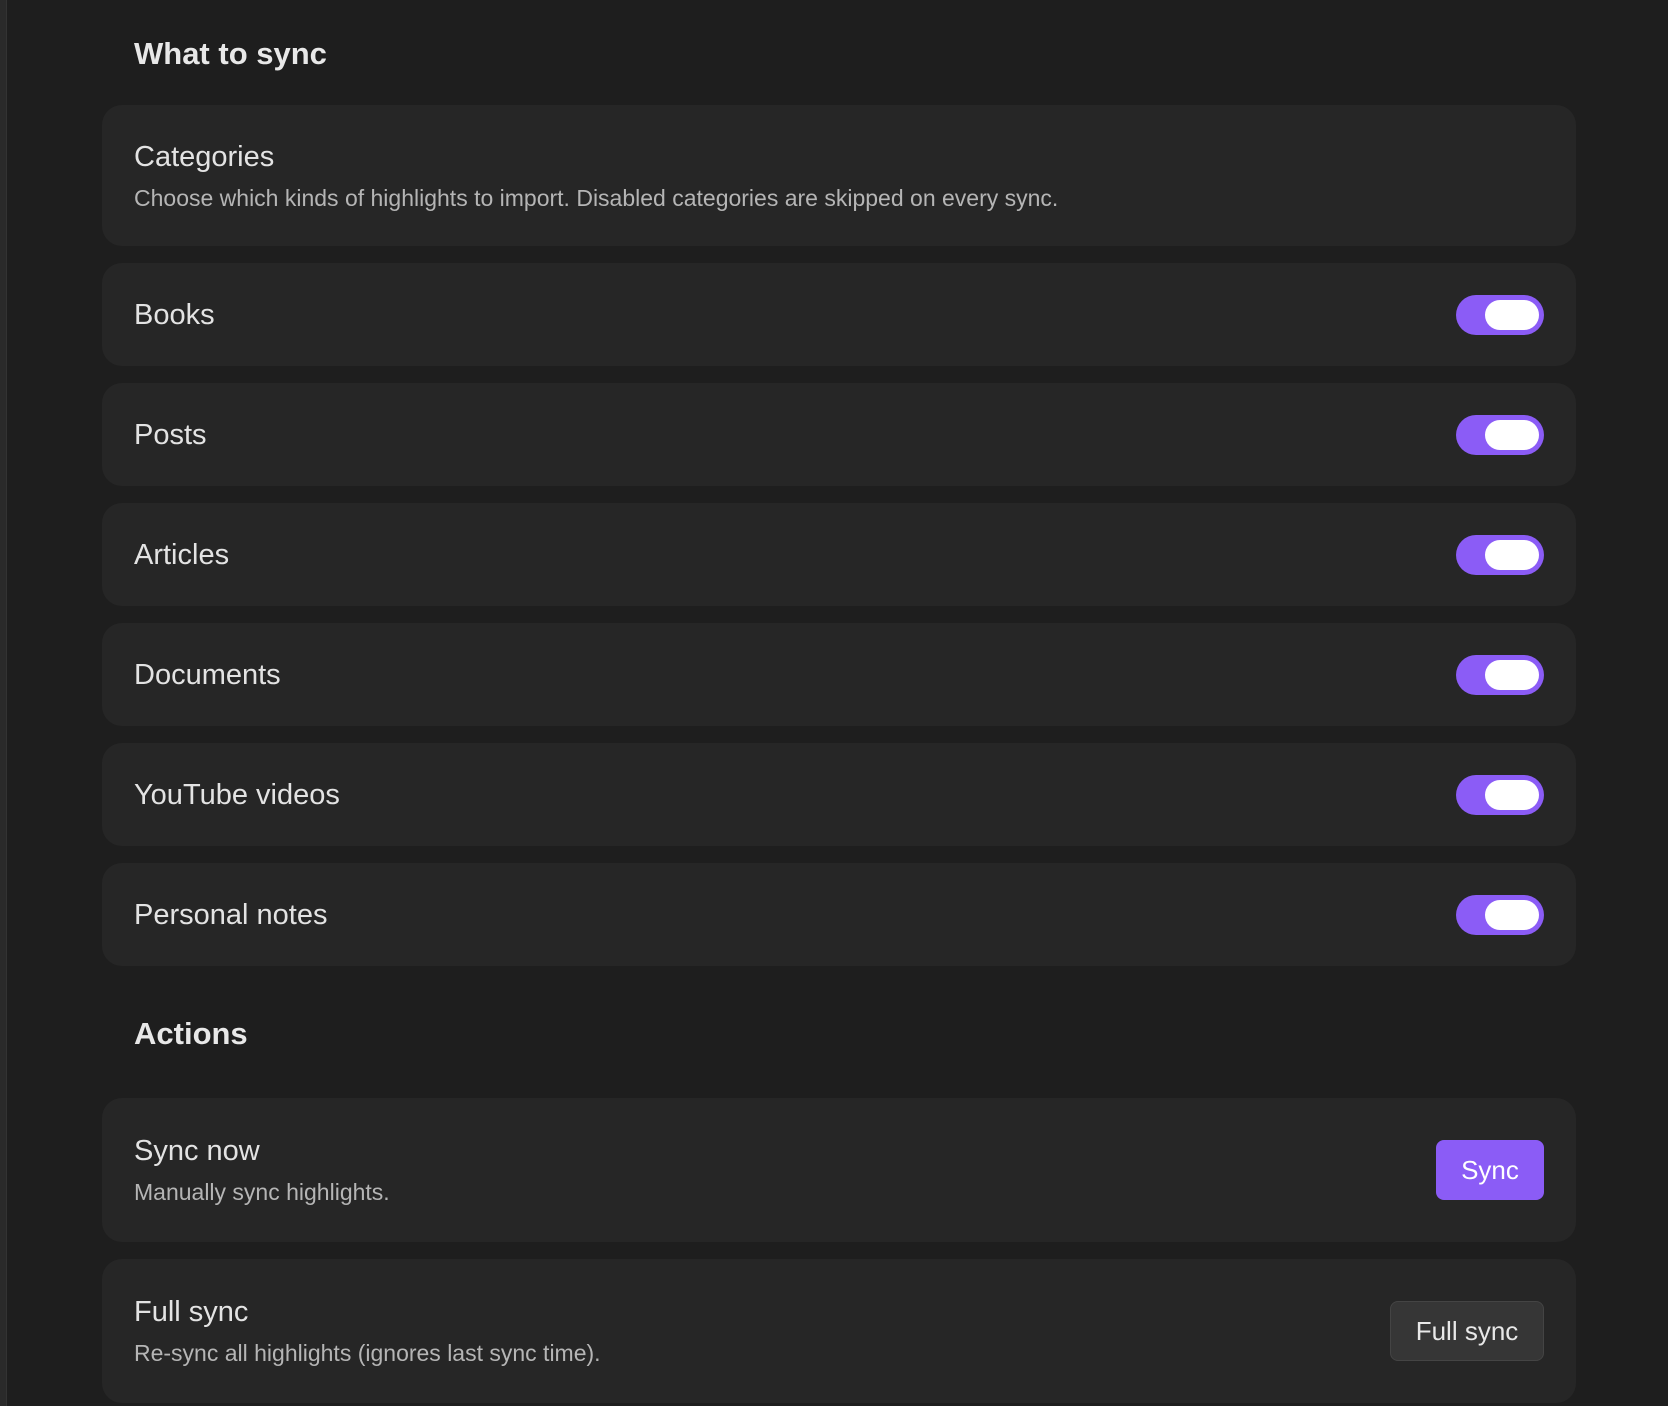  What do you see at coordinates (191, 1312) in the screenshot?
I see `full-sync-title: Full sync` at bounding box center [191, 1312].